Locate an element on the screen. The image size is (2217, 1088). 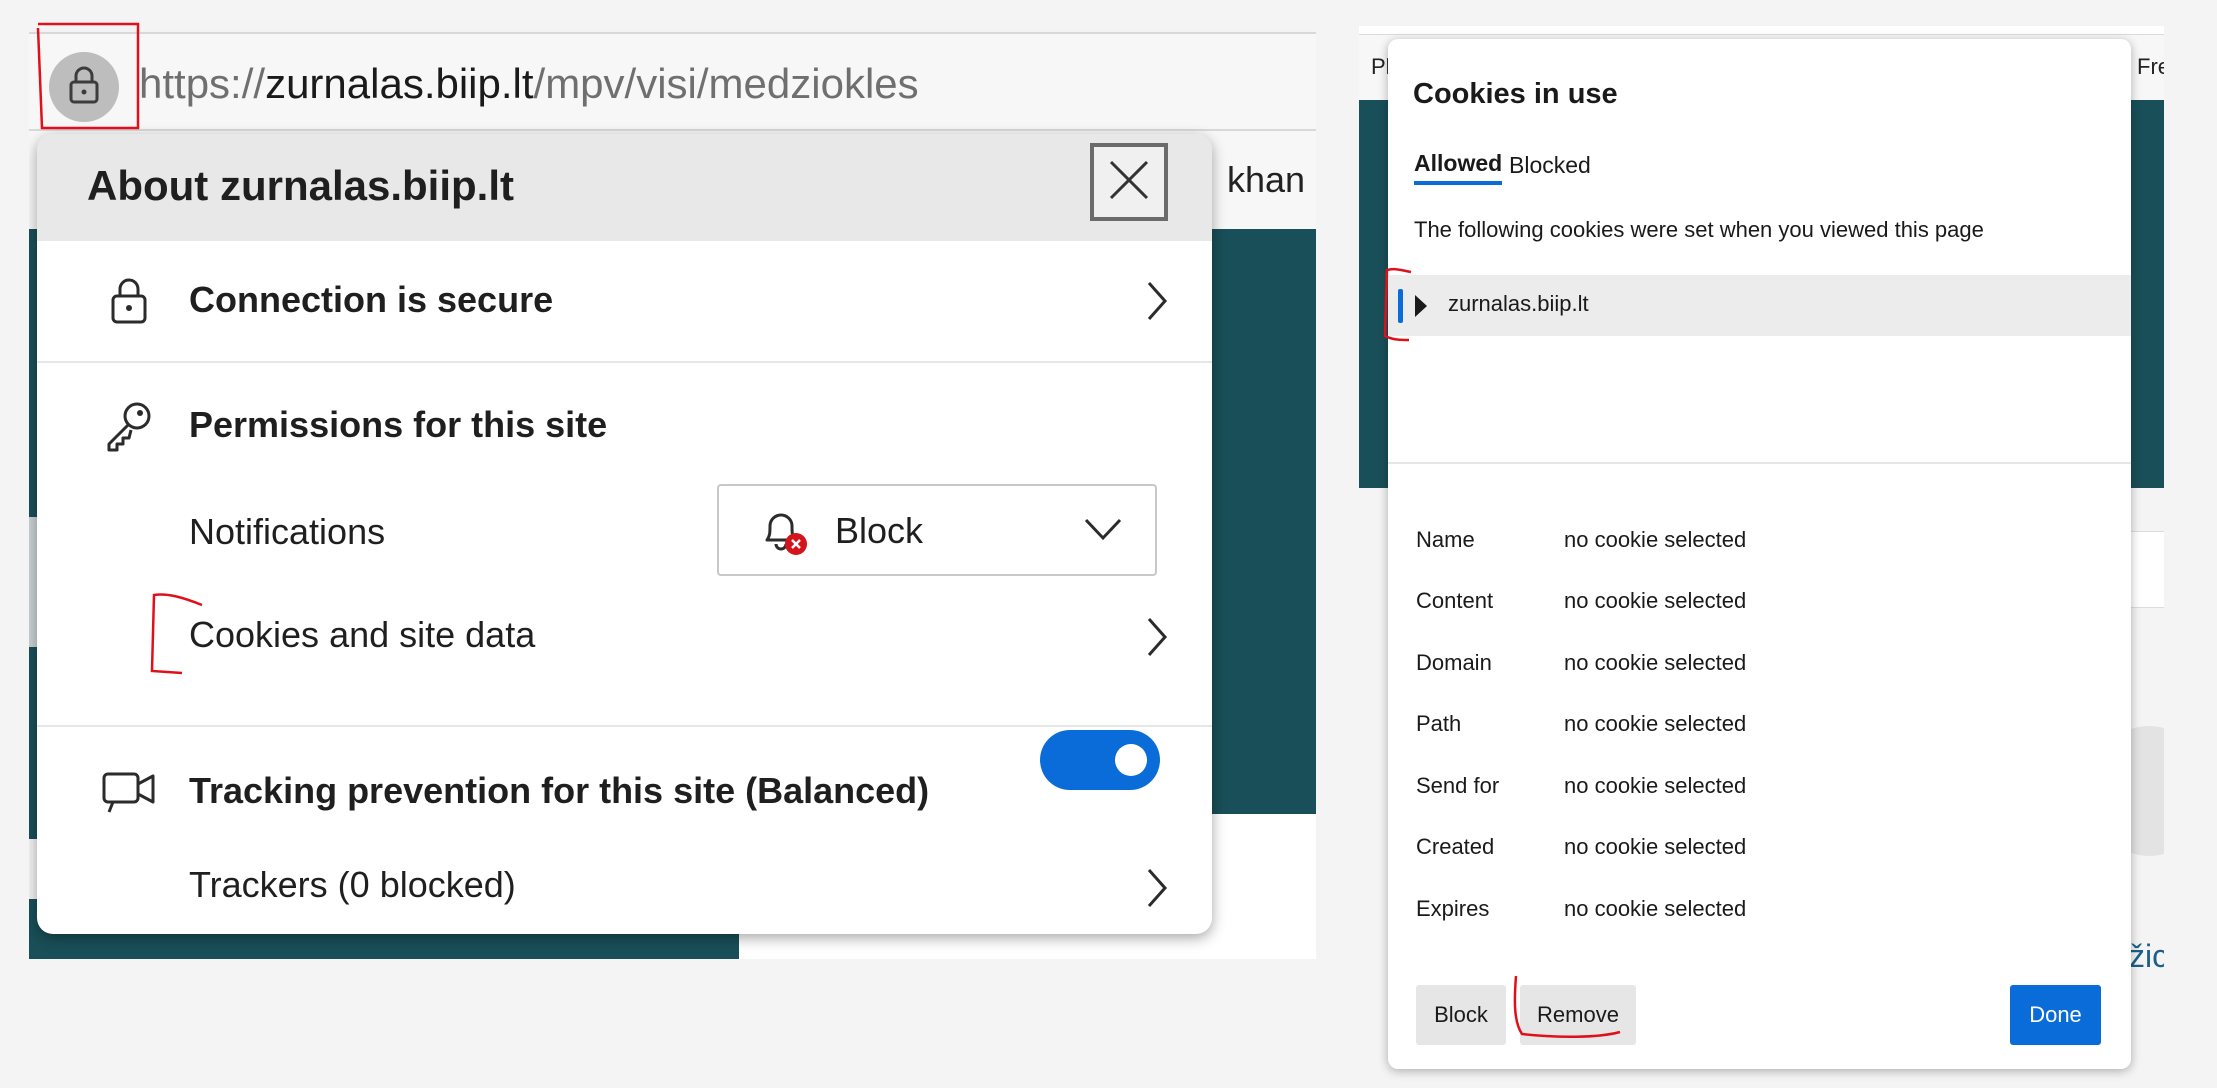
detail-value-name: no cookie selected is located at coordinates (1655, 539).